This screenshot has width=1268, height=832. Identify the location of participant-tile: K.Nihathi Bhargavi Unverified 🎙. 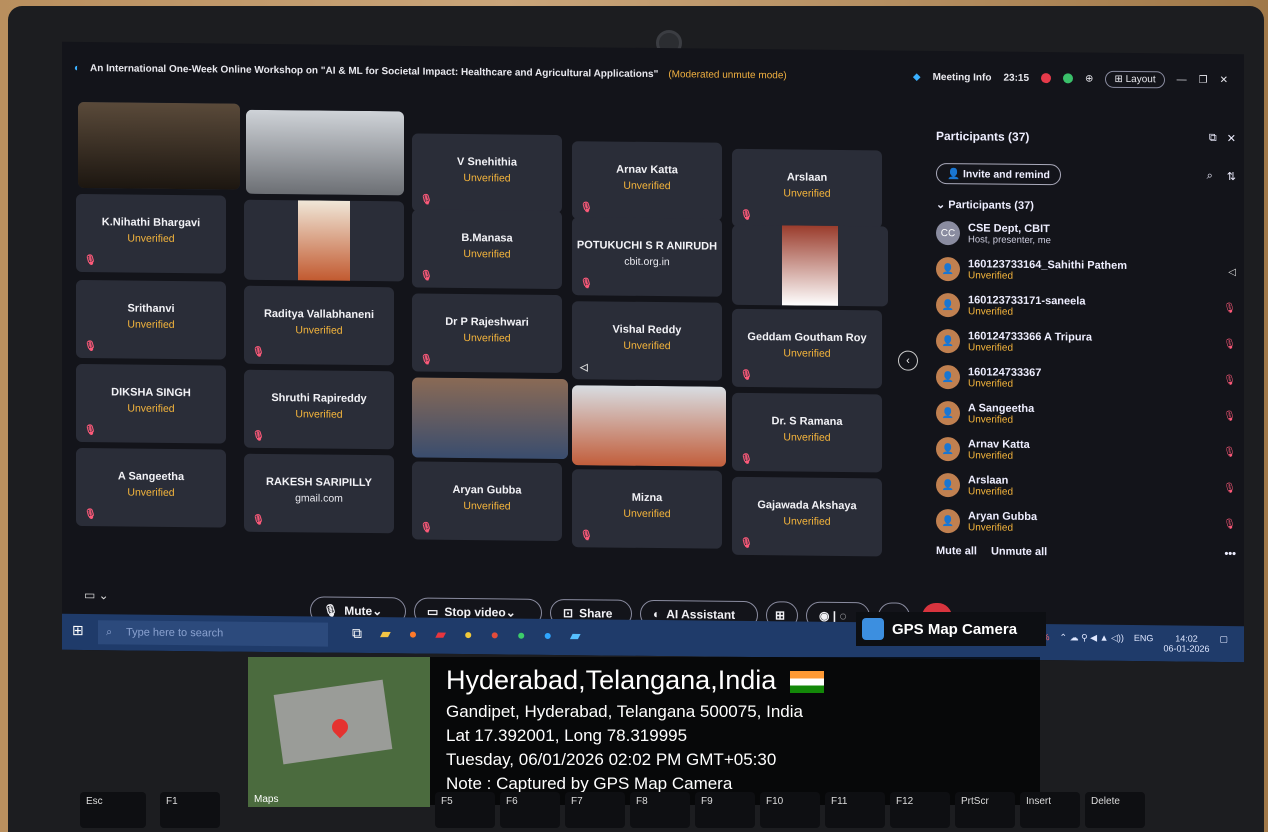
(151, 233).